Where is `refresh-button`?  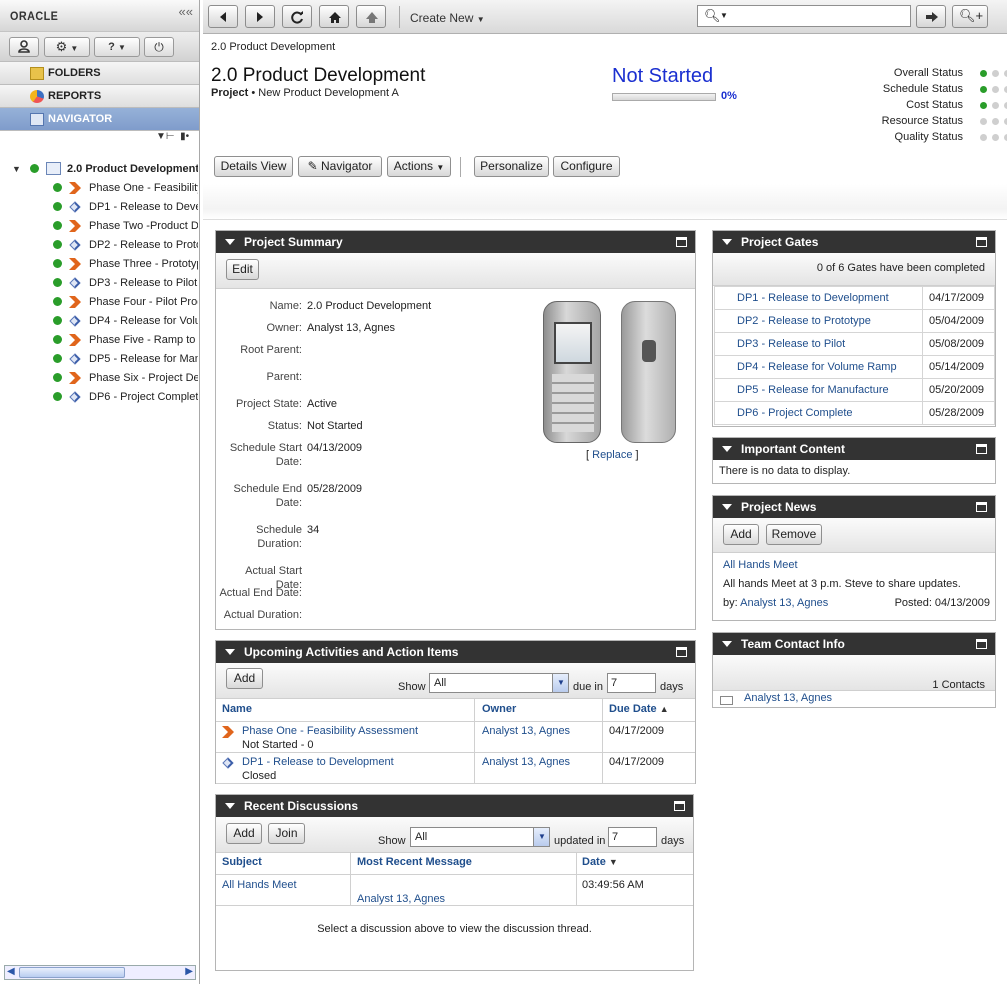 refresh-button is located at coordinates (297, 16).